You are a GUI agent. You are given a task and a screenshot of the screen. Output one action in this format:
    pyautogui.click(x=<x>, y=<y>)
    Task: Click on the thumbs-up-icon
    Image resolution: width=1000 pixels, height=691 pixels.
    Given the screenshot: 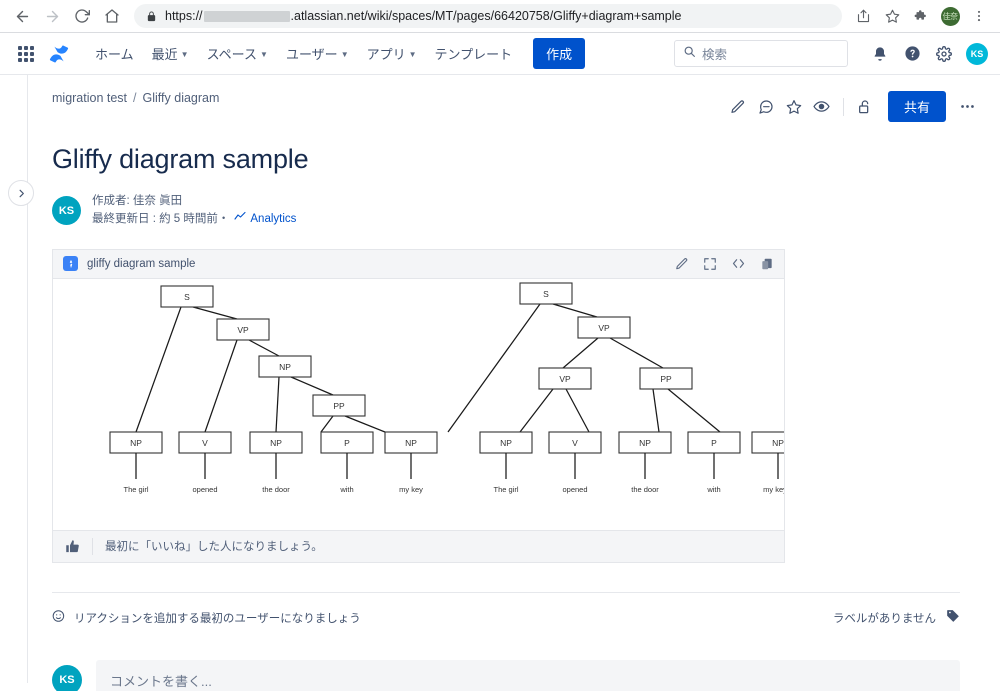 What is the action you would take?
    pyautogui.click(x=72, y=546)
    